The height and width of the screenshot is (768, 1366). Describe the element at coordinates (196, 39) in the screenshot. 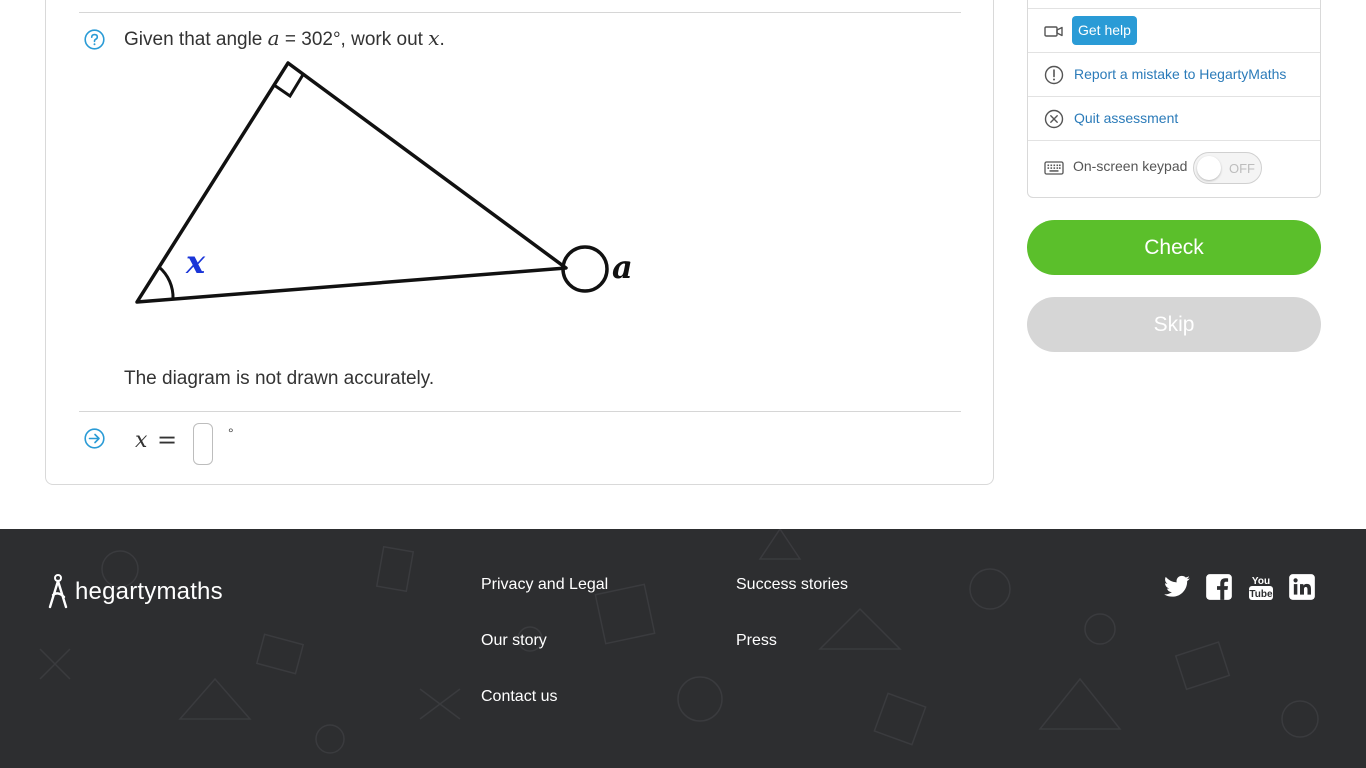

I see `question-prefix: Given that angle` at that location.